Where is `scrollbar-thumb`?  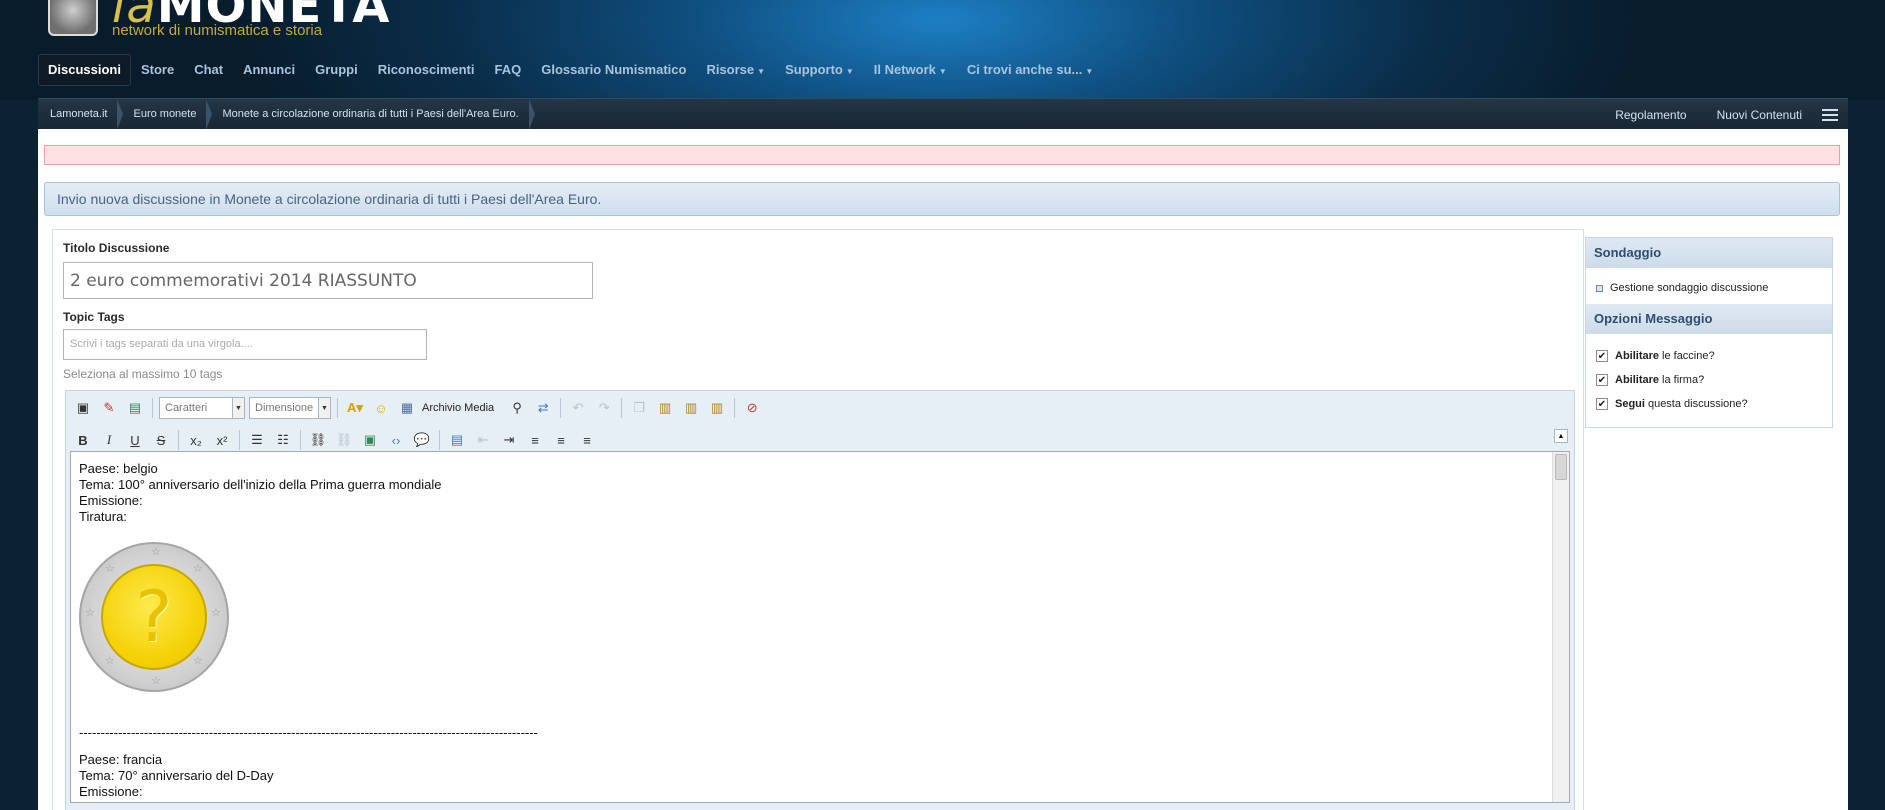
scrollbar-thumb is located at coordinates (1561, 467).